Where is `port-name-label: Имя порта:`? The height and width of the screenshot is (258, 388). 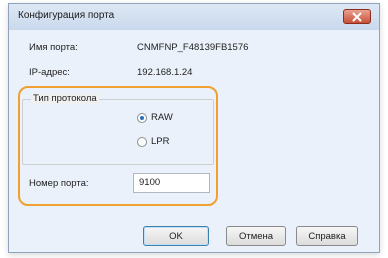 port-name-label: Имя порта: is located at coordinates (53, 47).